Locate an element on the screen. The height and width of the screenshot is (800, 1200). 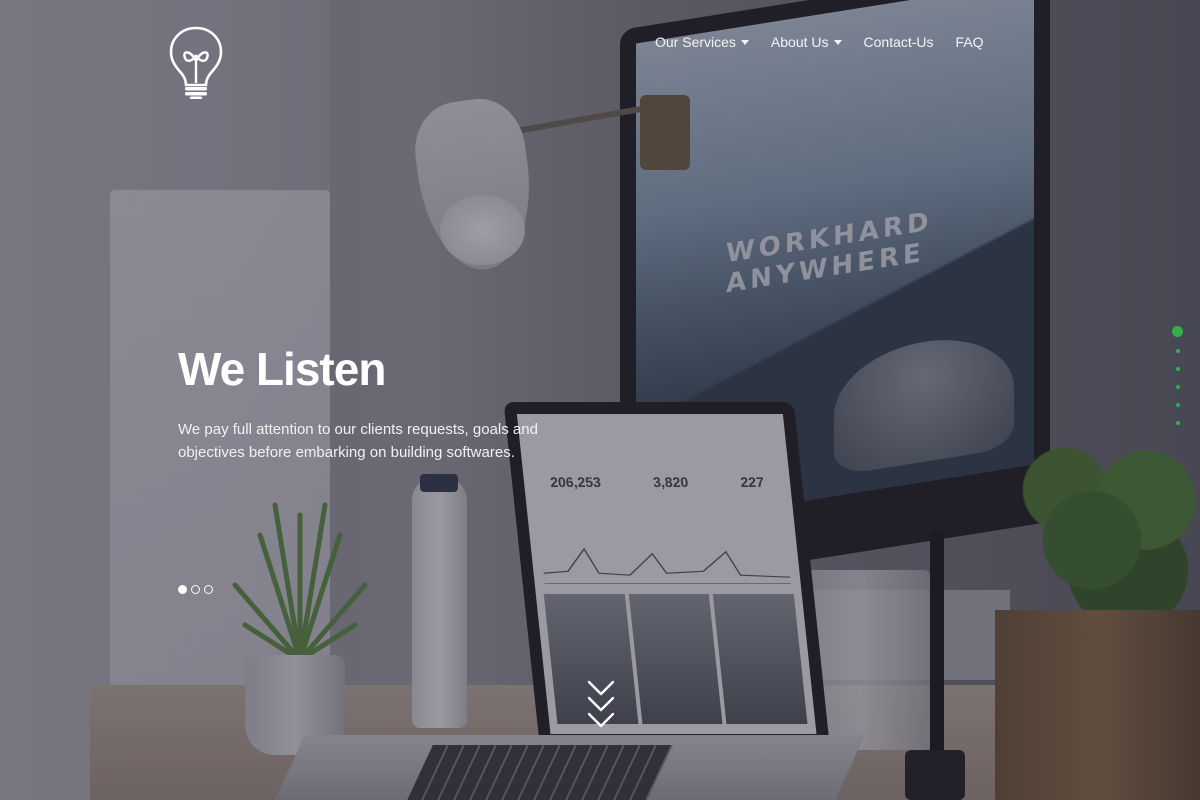
nav-label: Contact-Us is located at coordinates (898, 42).